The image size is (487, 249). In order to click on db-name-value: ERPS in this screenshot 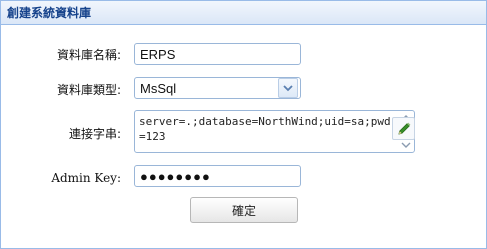, I will do `click(158, 54)`.